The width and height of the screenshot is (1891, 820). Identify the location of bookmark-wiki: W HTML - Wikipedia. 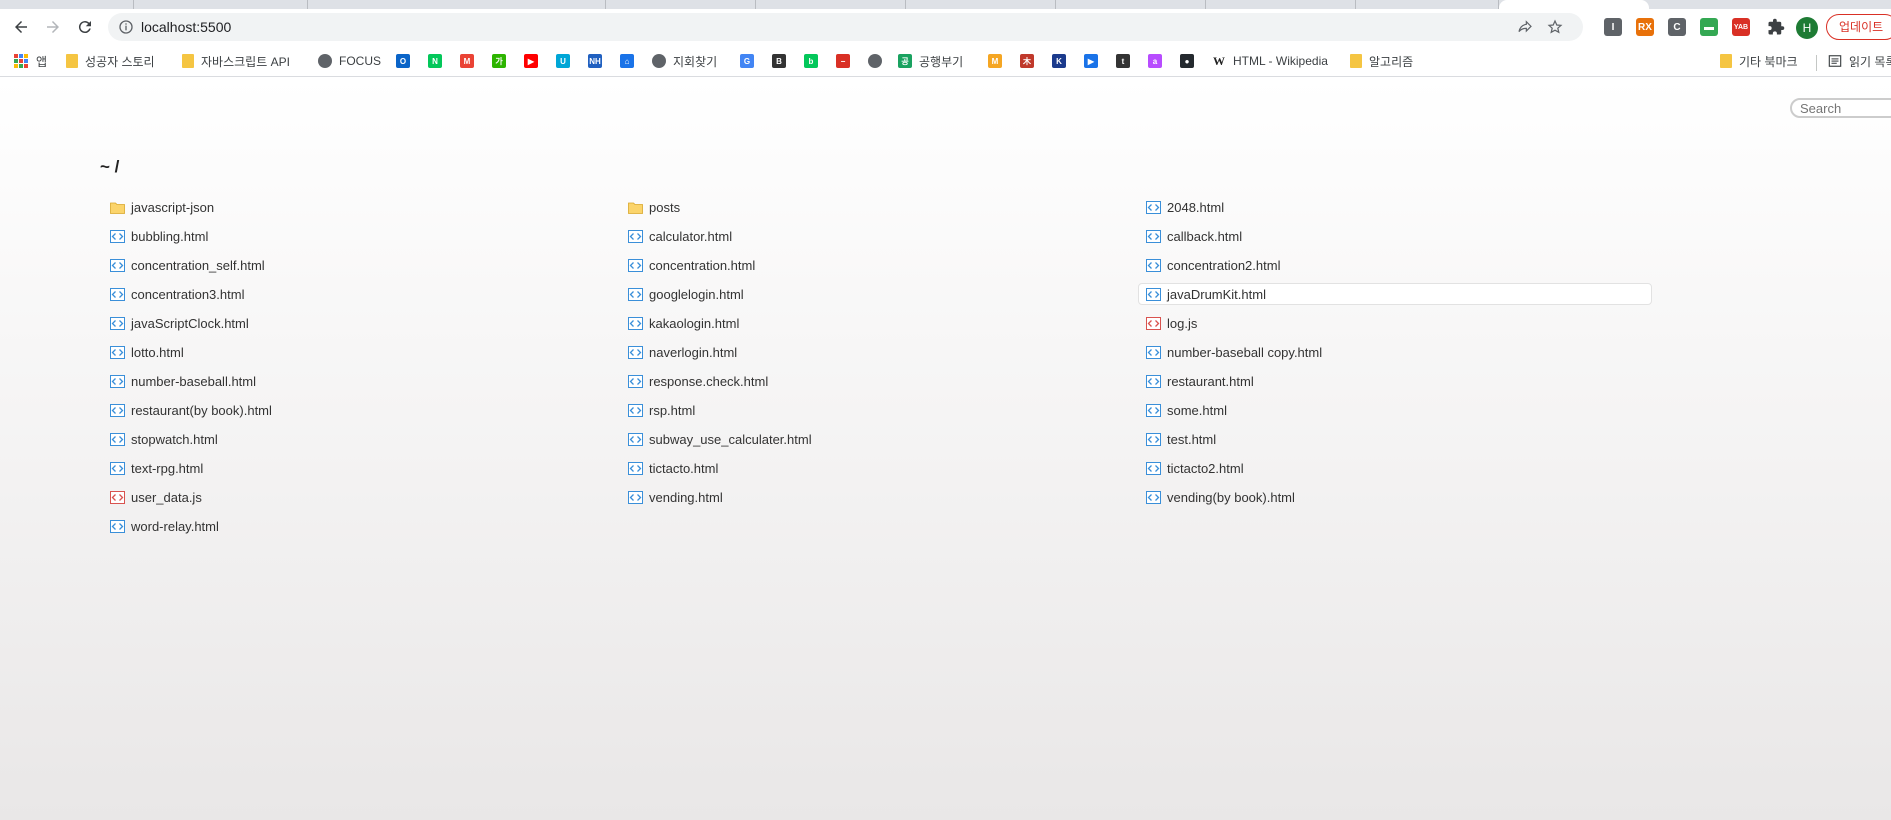
(1270, 61).